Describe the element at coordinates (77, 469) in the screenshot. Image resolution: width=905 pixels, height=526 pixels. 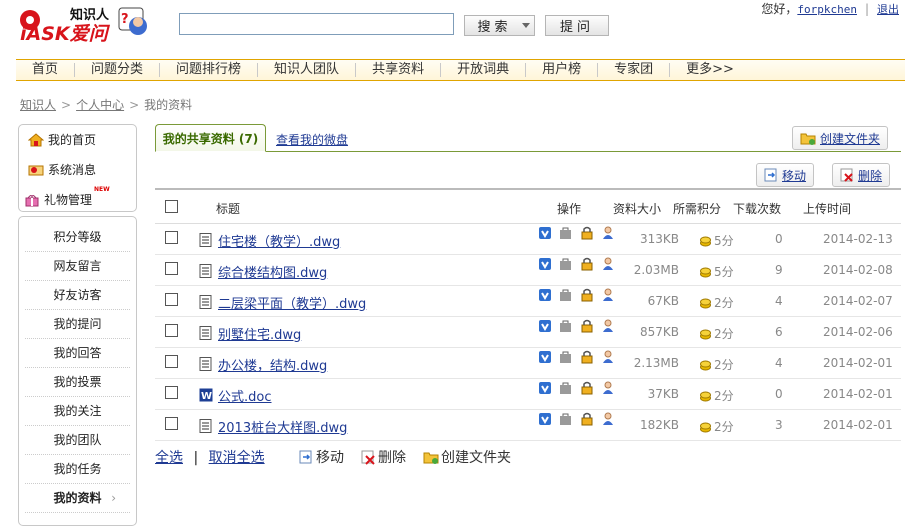
I see `sidebar-item-tasks: 我的任务` at that location.